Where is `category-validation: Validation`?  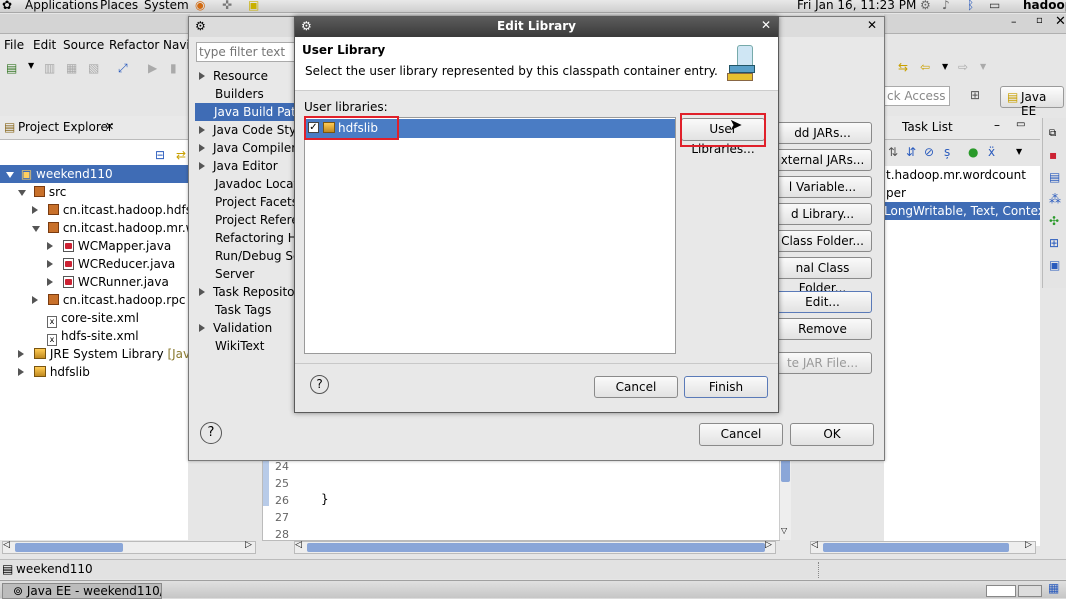 category-validation: Validation is located at coordinates (235, 328).